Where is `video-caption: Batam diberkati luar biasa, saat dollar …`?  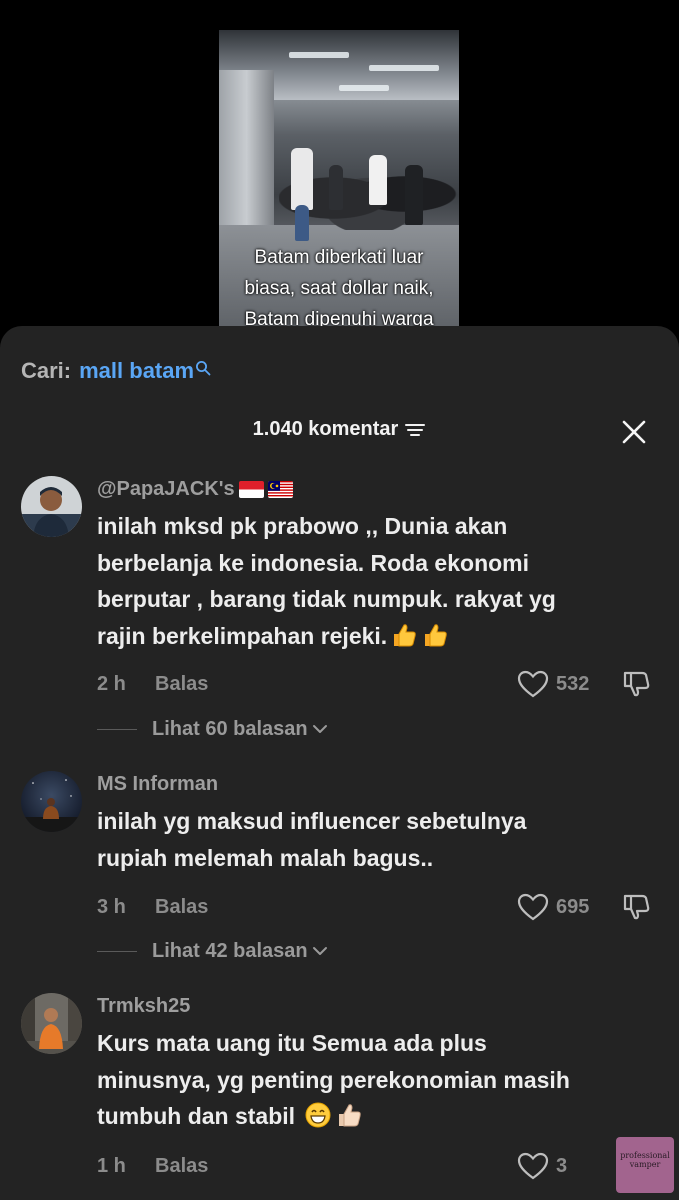 video-caption: Batam diberkati luar biasa, saat dollar … is located at coordinates (339, 288).